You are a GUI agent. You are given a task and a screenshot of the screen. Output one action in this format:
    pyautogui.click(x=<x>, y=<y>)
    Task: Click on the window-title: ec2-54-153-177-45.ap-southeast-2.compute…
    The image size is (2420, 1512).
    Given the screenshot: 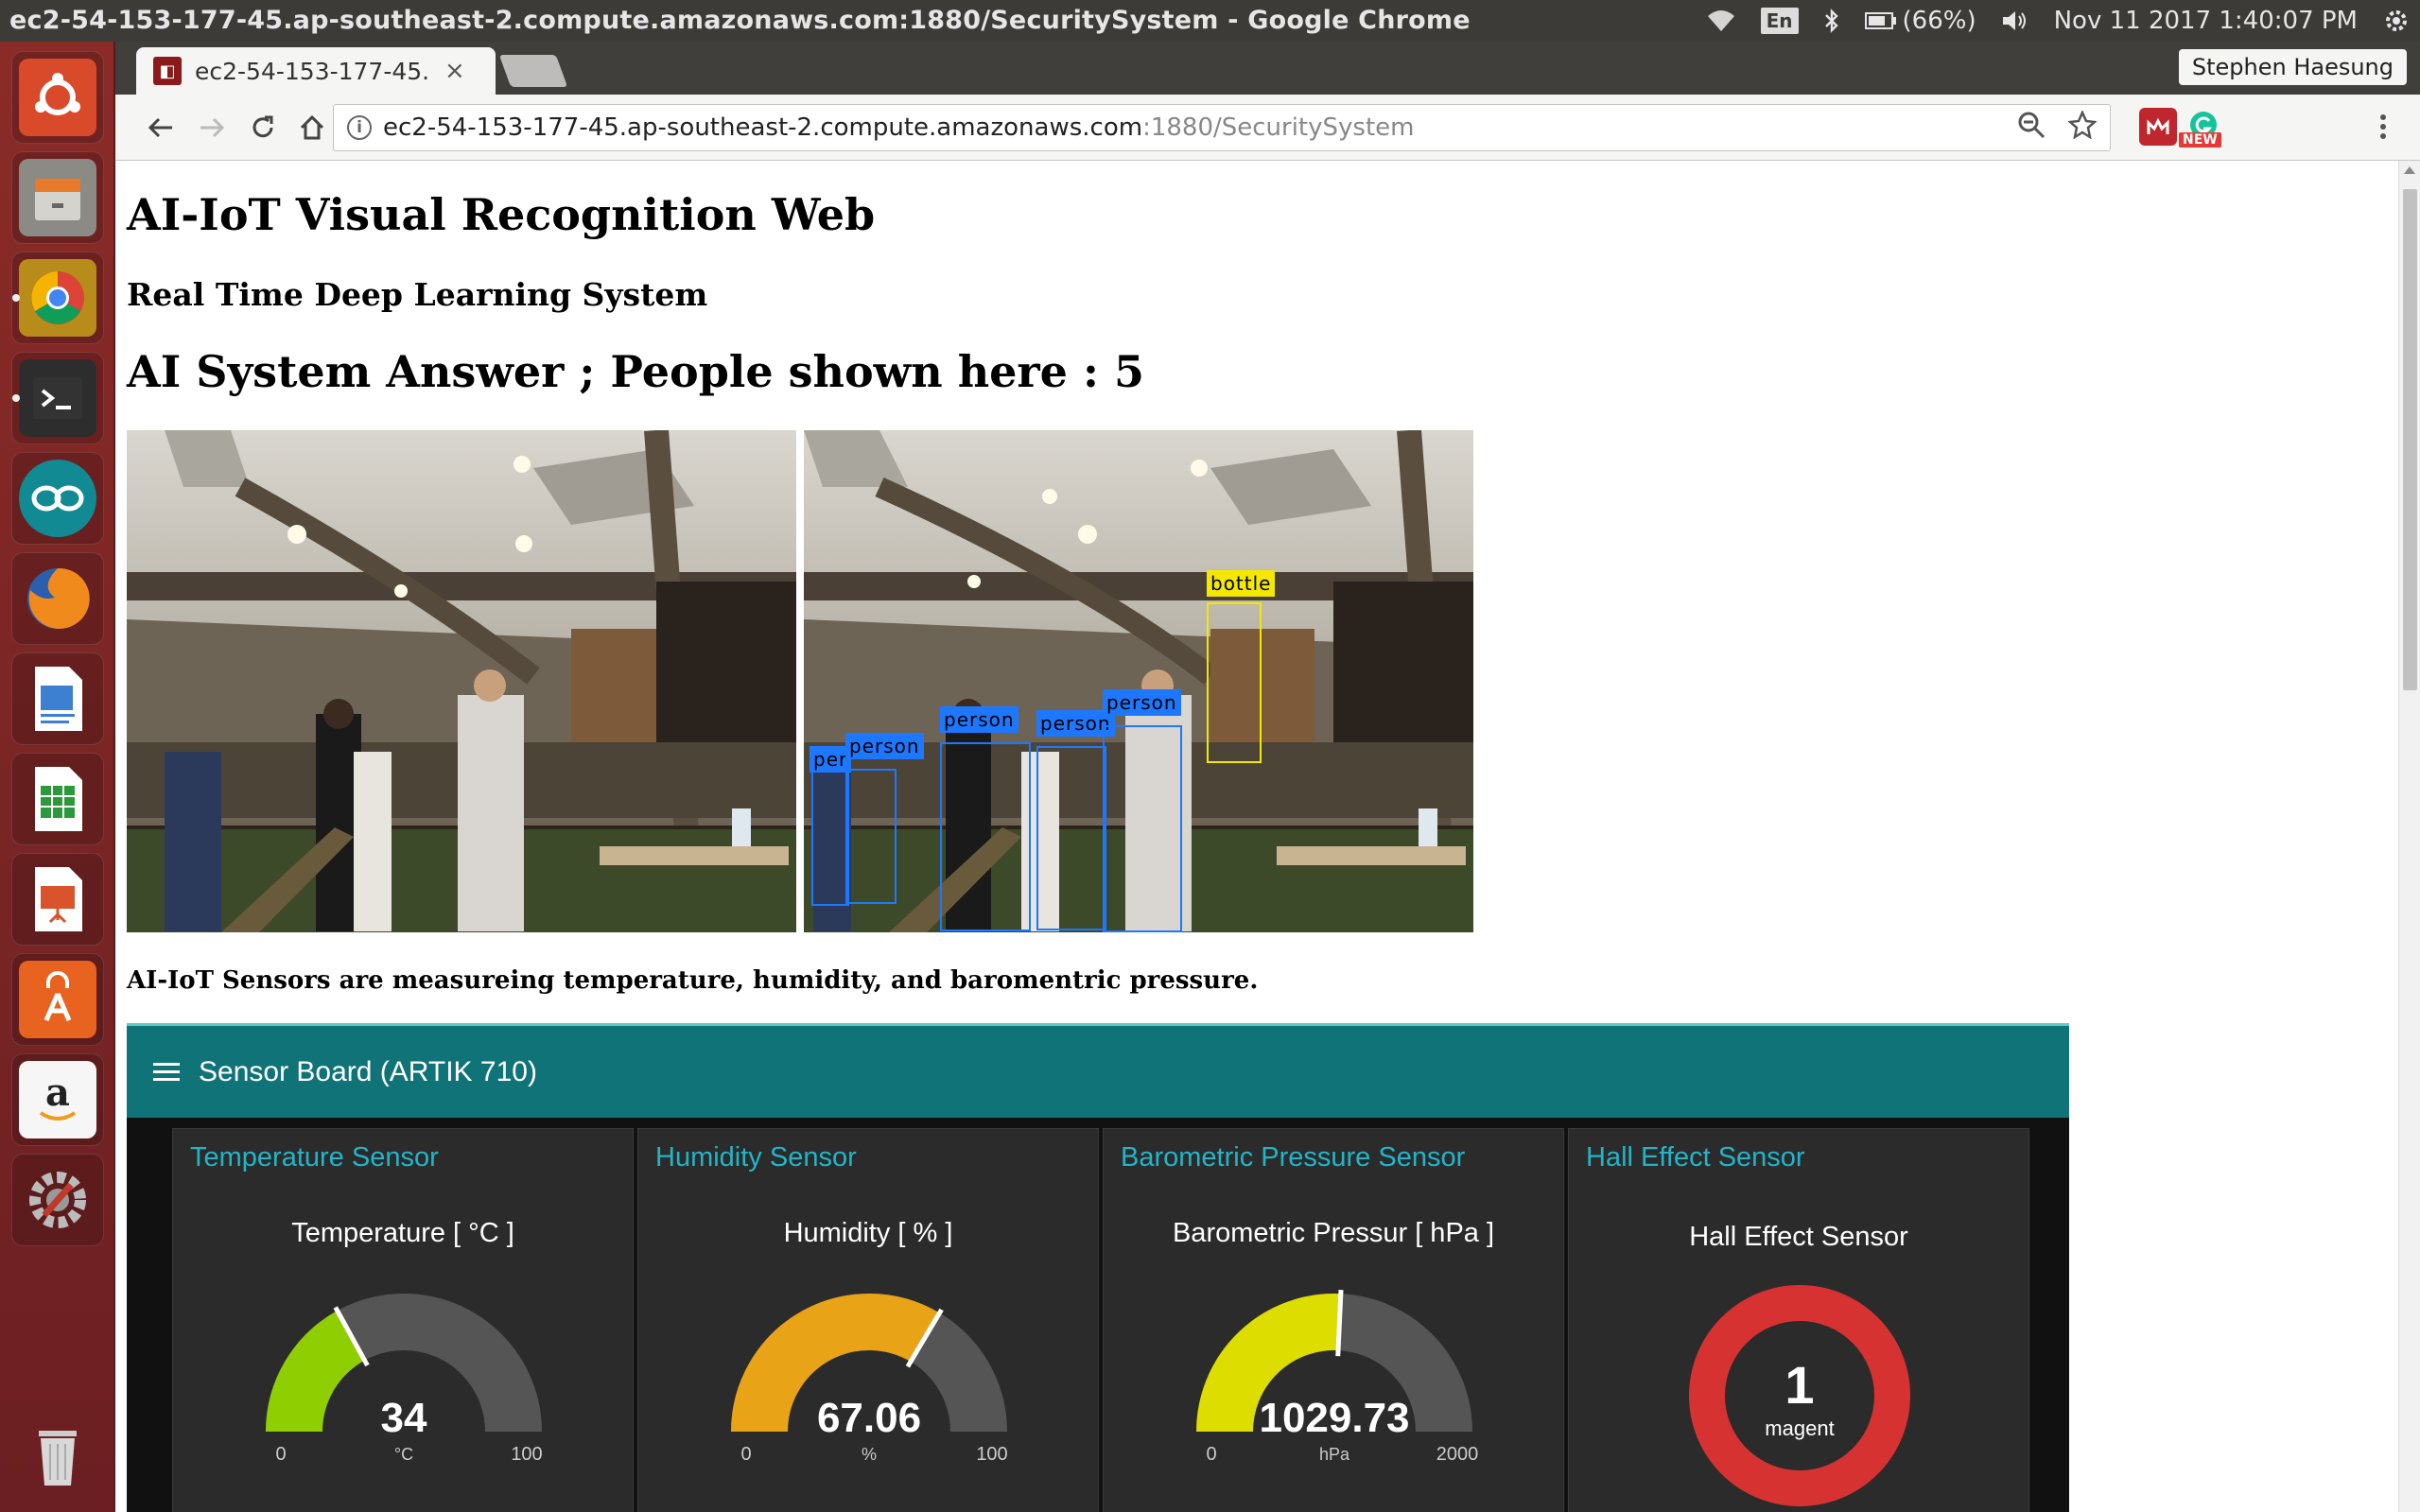 What is the action you would take?
    pyautogui.click(x=740, y=21)
    